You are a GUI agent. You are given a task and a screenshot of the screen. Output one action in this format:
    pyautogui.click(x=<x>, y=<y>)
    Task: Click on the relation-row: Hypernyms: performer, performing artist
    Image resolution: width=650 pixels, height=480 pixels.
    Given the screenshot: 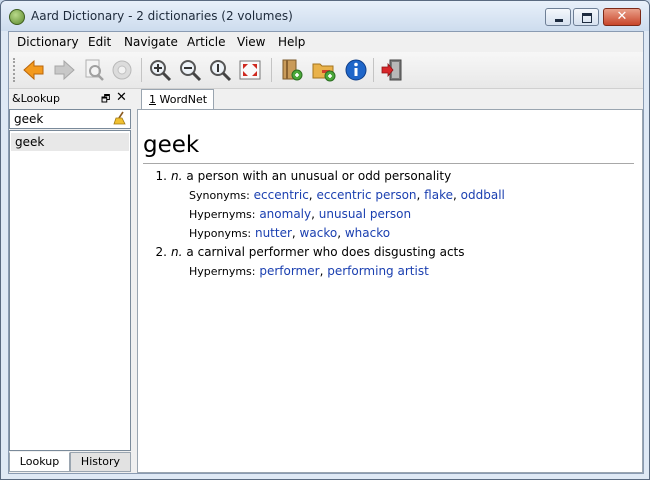 What is the action you would take?
    pyautogui.click(x=309, y=271)
    